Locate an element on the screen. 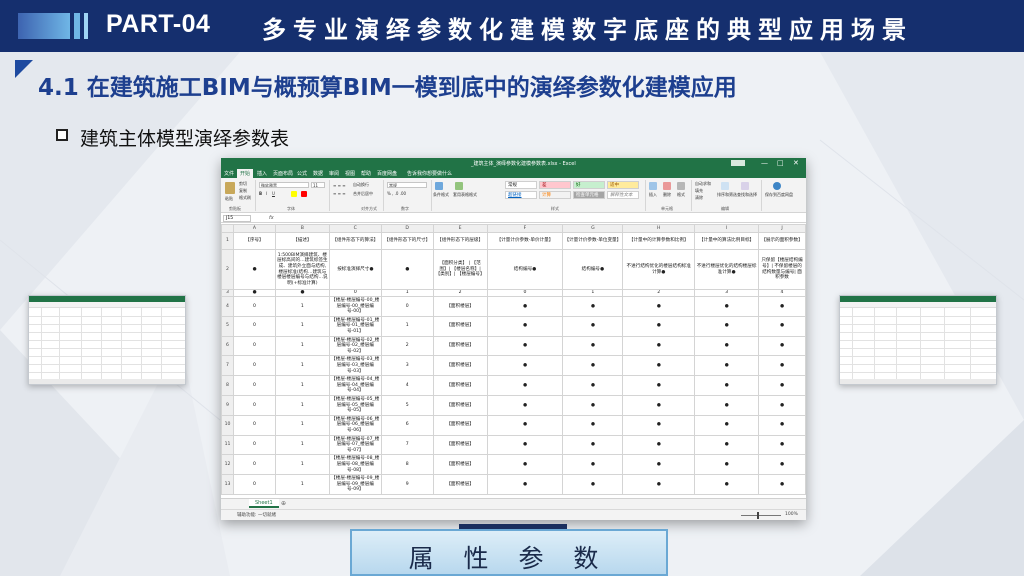  insert-cells-icon is located at coordinates (653, 186).